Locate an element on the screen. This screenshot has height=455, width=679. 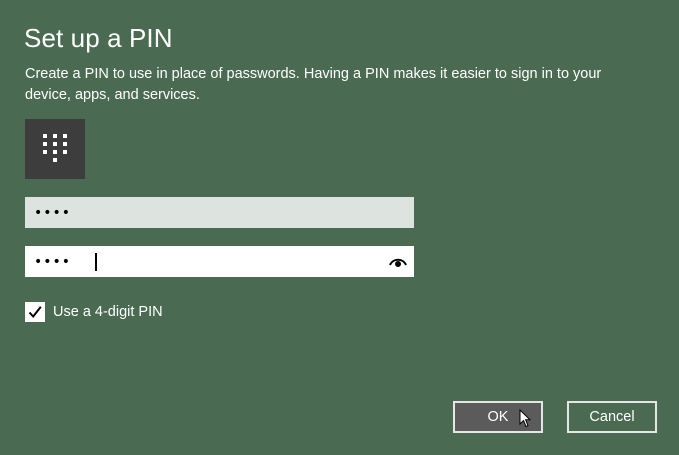
pin-input is located at coordinates (219, 212).